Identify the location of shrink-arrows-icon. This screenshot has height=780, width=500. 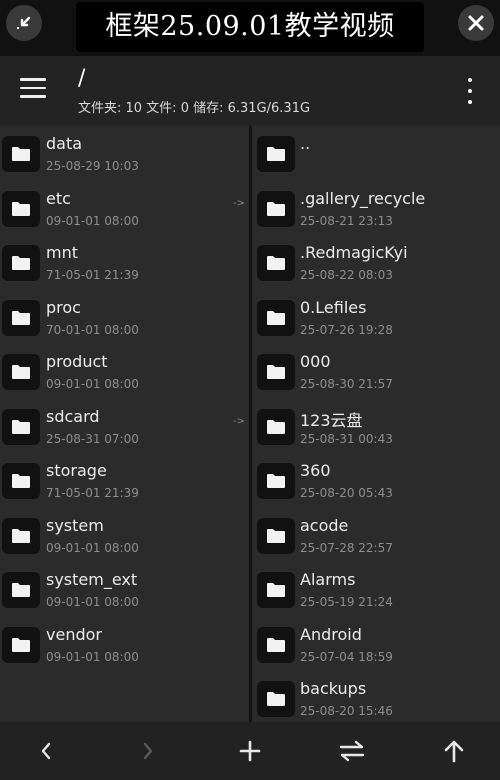
(24, 23).